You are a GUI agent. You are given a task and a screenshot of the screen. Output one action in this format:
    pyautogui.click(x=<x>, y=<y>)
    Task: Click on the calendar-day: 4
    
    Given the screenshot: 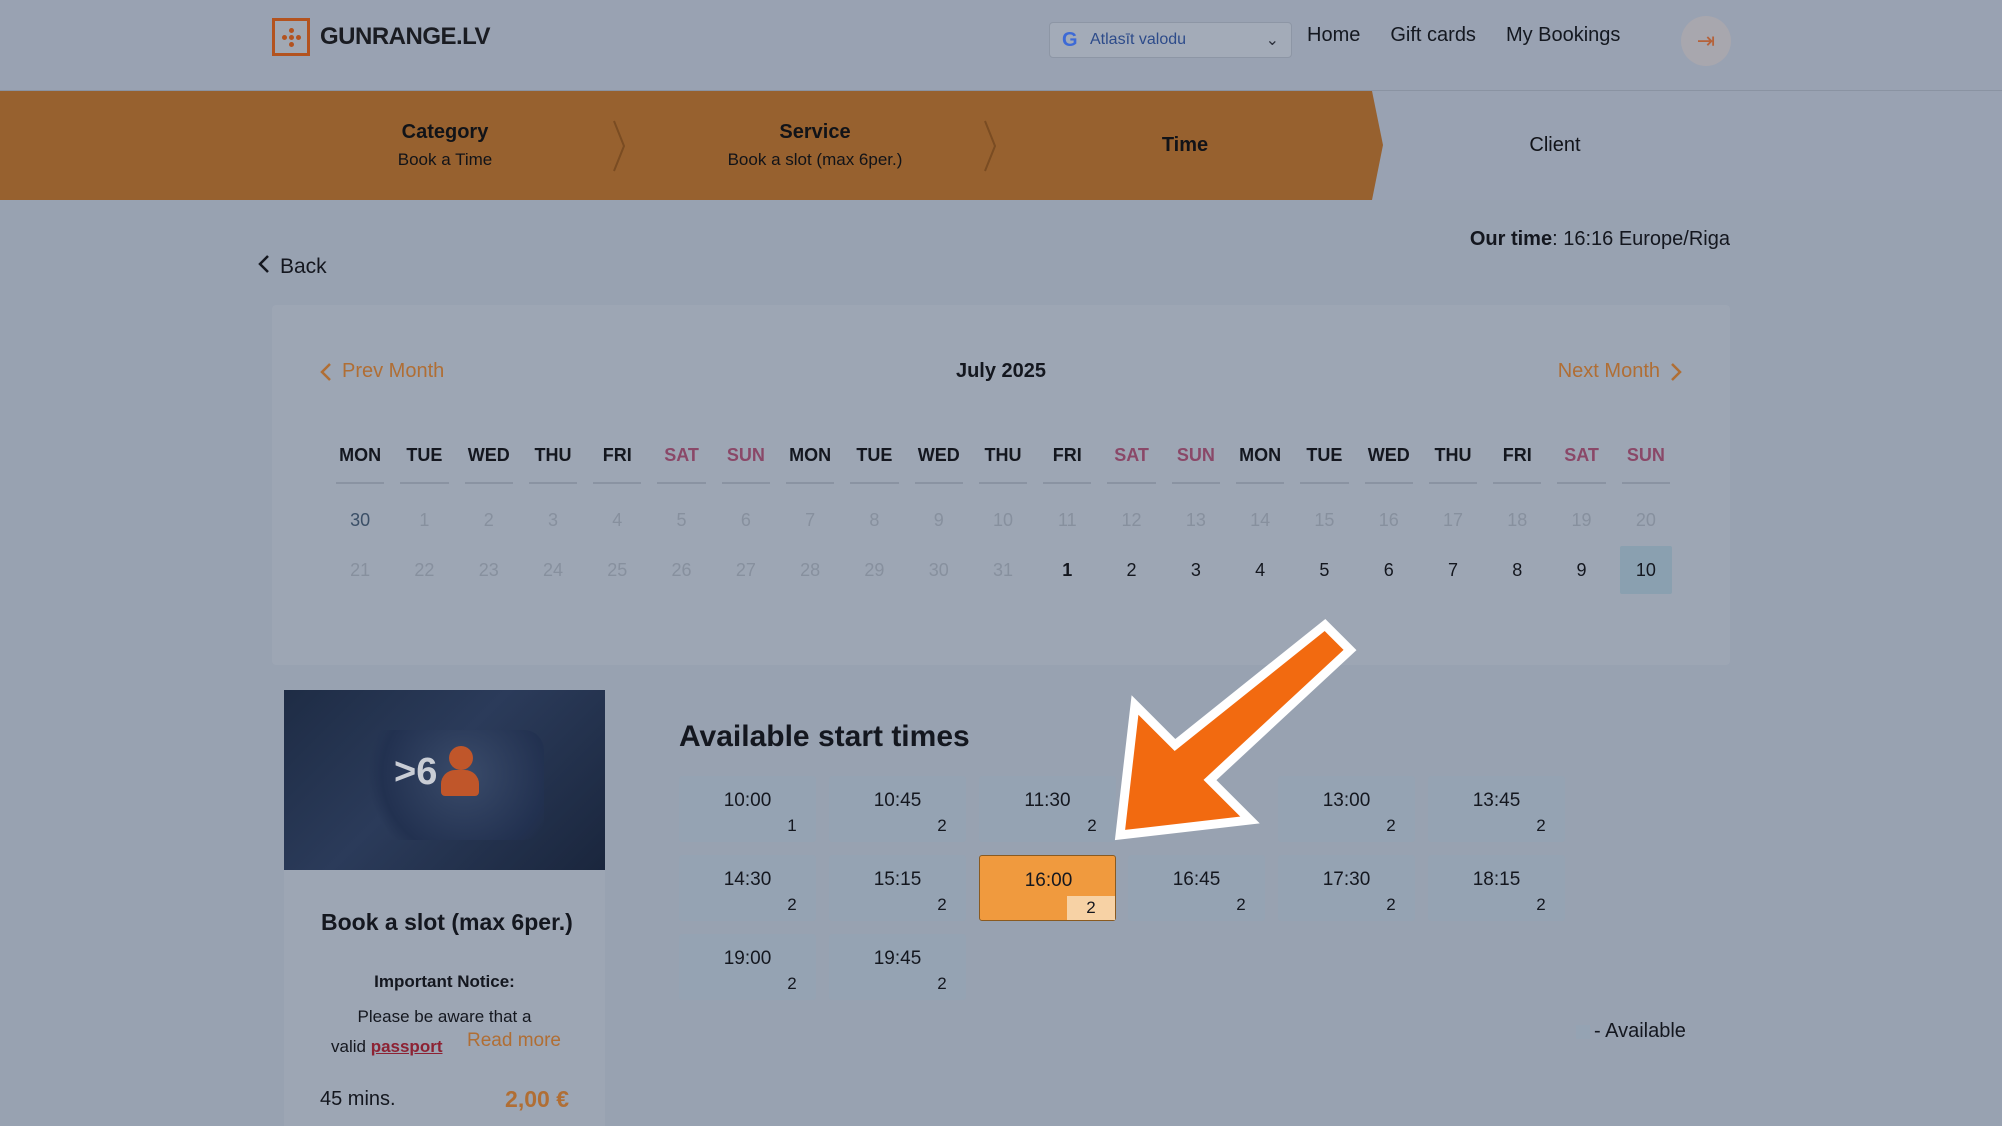 What is the action you would take?
    pyautogui.click(x=1260, y=570)
    